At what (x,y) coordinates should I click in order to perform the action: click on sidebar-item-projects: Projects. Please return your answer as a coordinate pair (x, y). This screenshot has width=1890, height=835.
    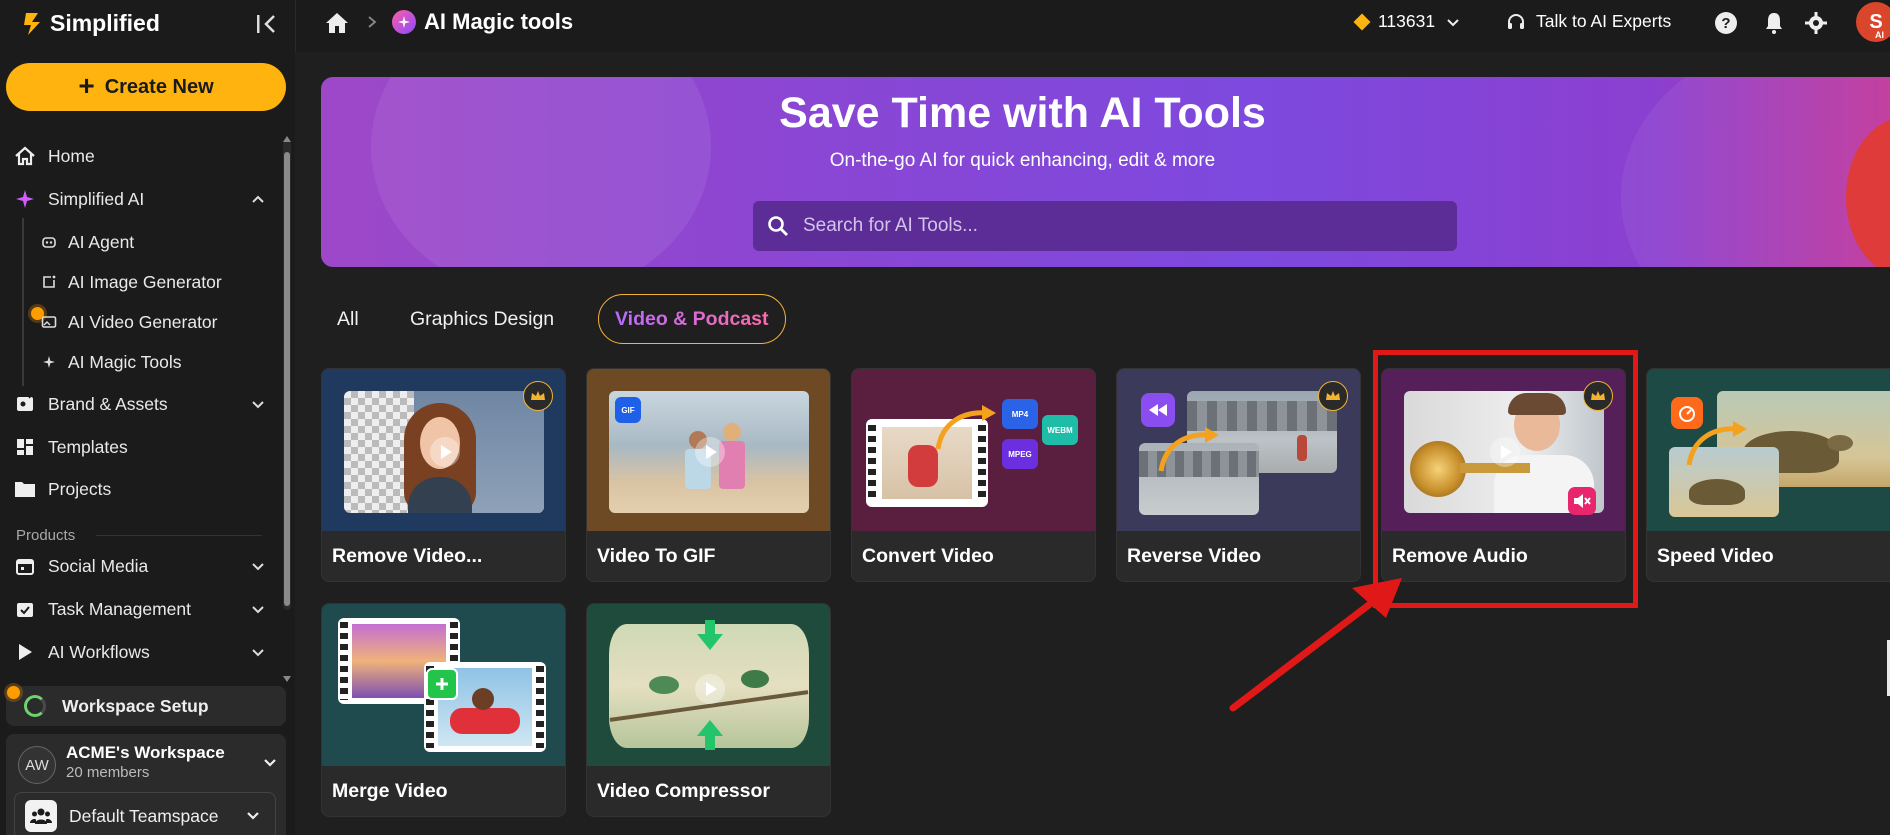
    Looking at the image, I should click on (139, 489).